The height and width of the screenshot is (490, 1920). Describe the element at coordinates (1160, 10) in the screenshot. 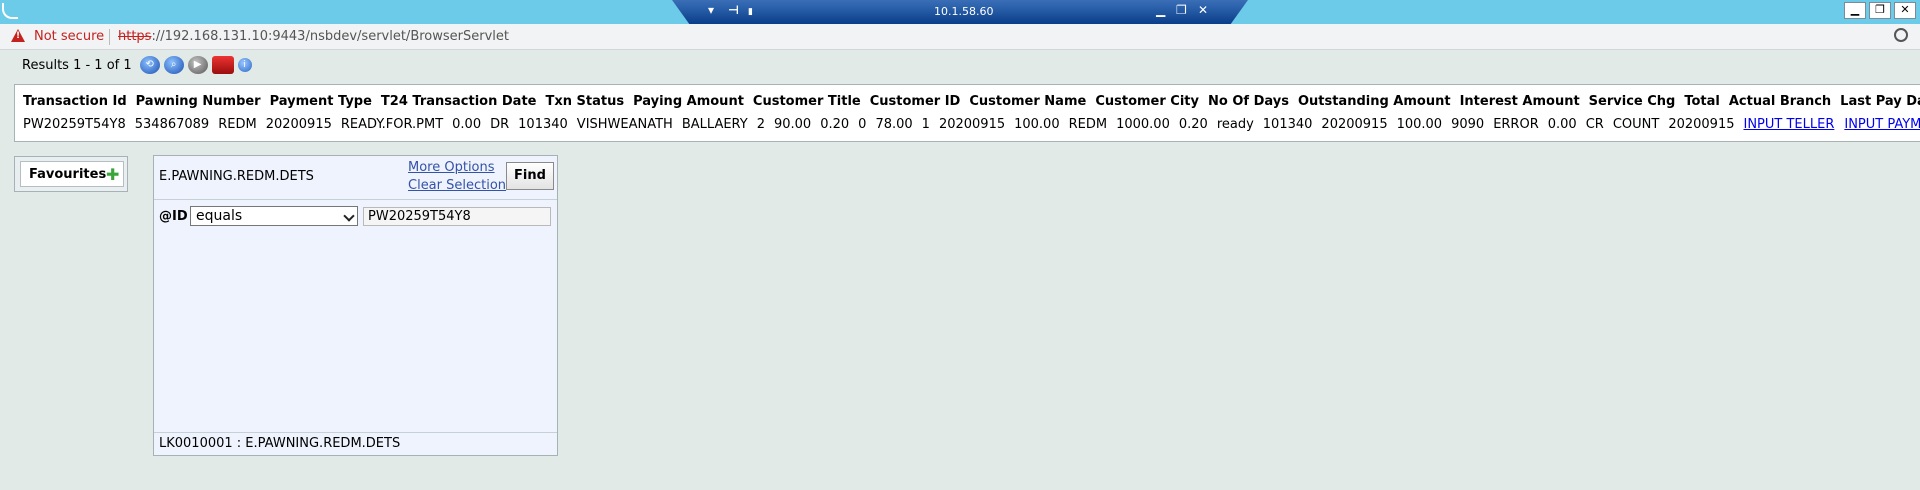

I see `connection-minimize-icon: ▁` at that location.